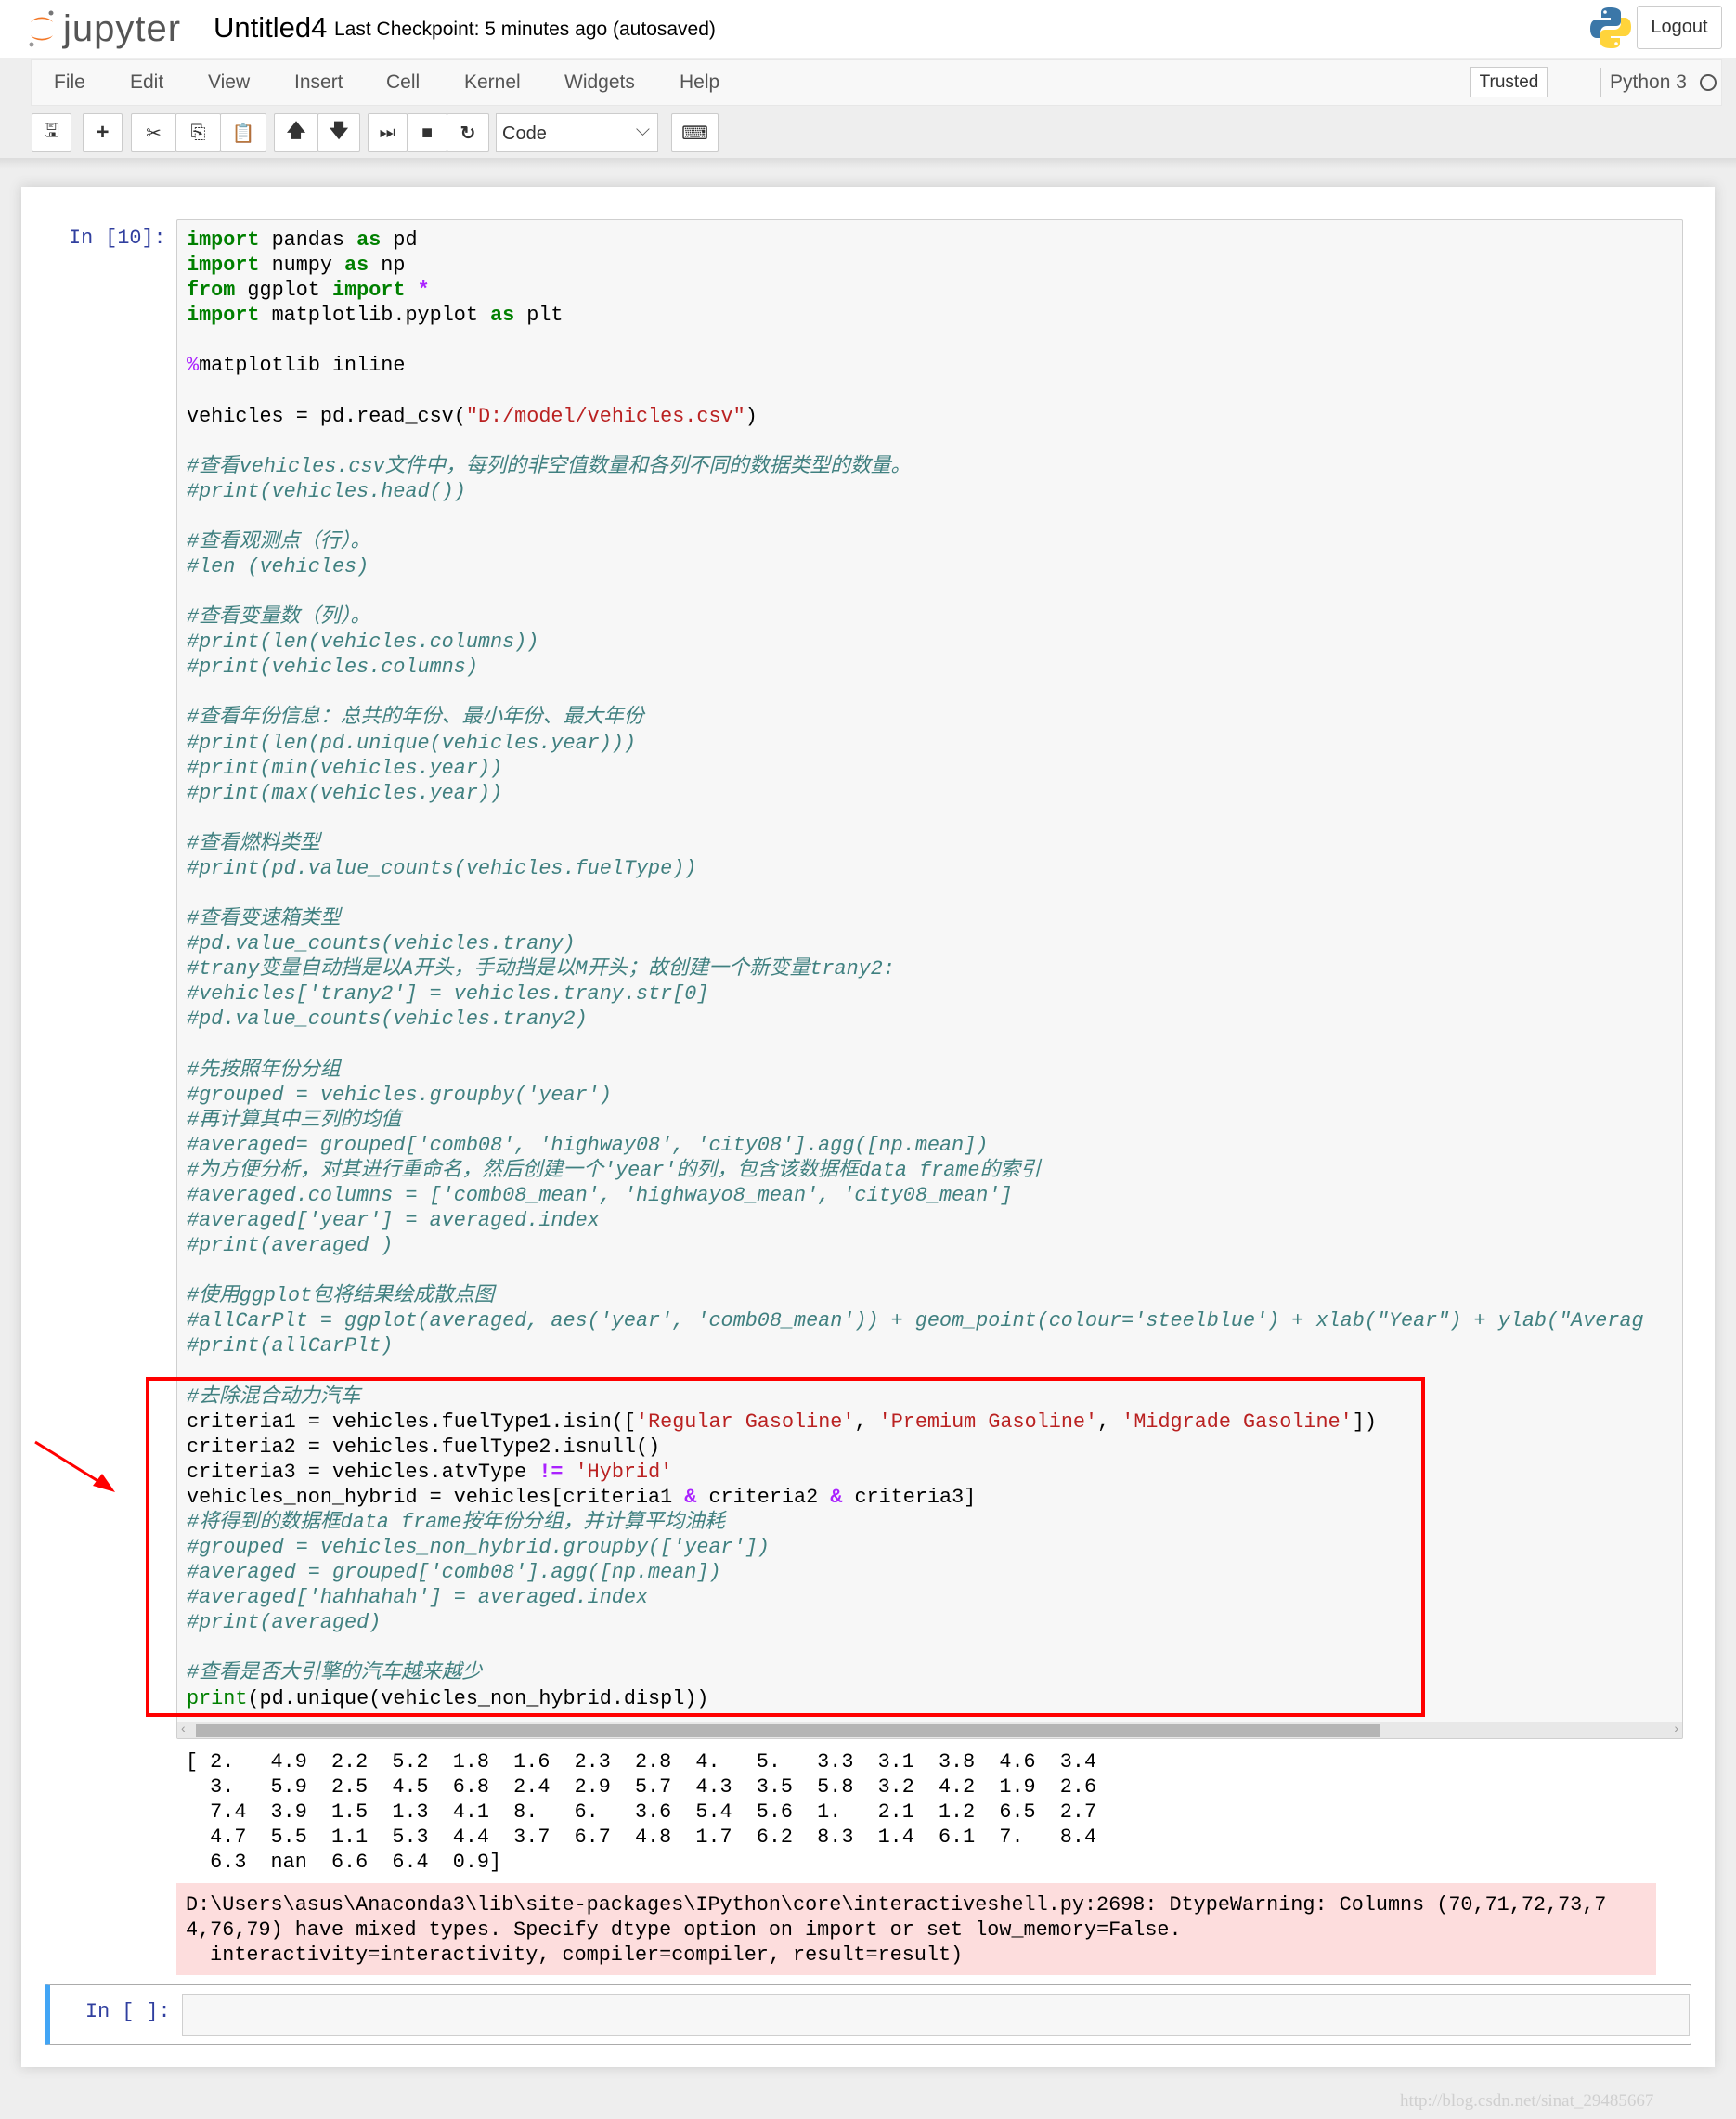 The height and width of the screenshot is (2119, 1736). Describe the element at coordinates (344, 1863) in the screenshot. I see `output-line: 6.3 nan 6.6 6.4 0.9]` at that location.